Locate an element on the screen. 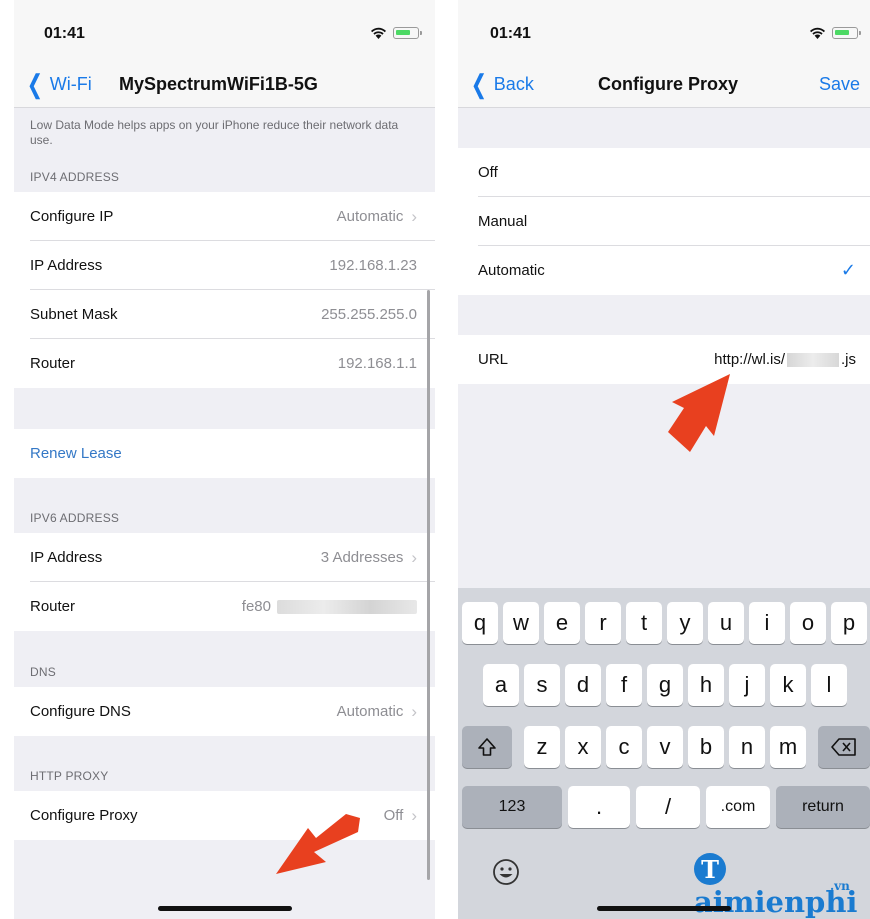 This screenshot has height=919, width=870. back-button: ❮ Wi-Fi is located at coordinates (58, 84).